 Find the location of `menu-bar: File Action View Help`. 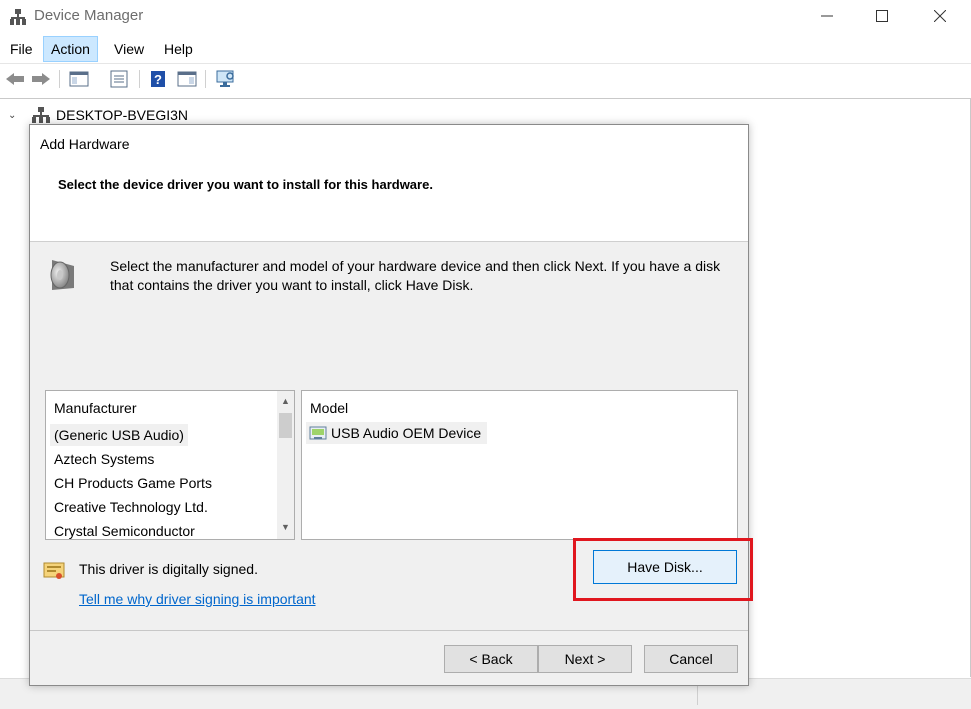

menu-bar: File Action View Help is located at coordinates (485, 49).